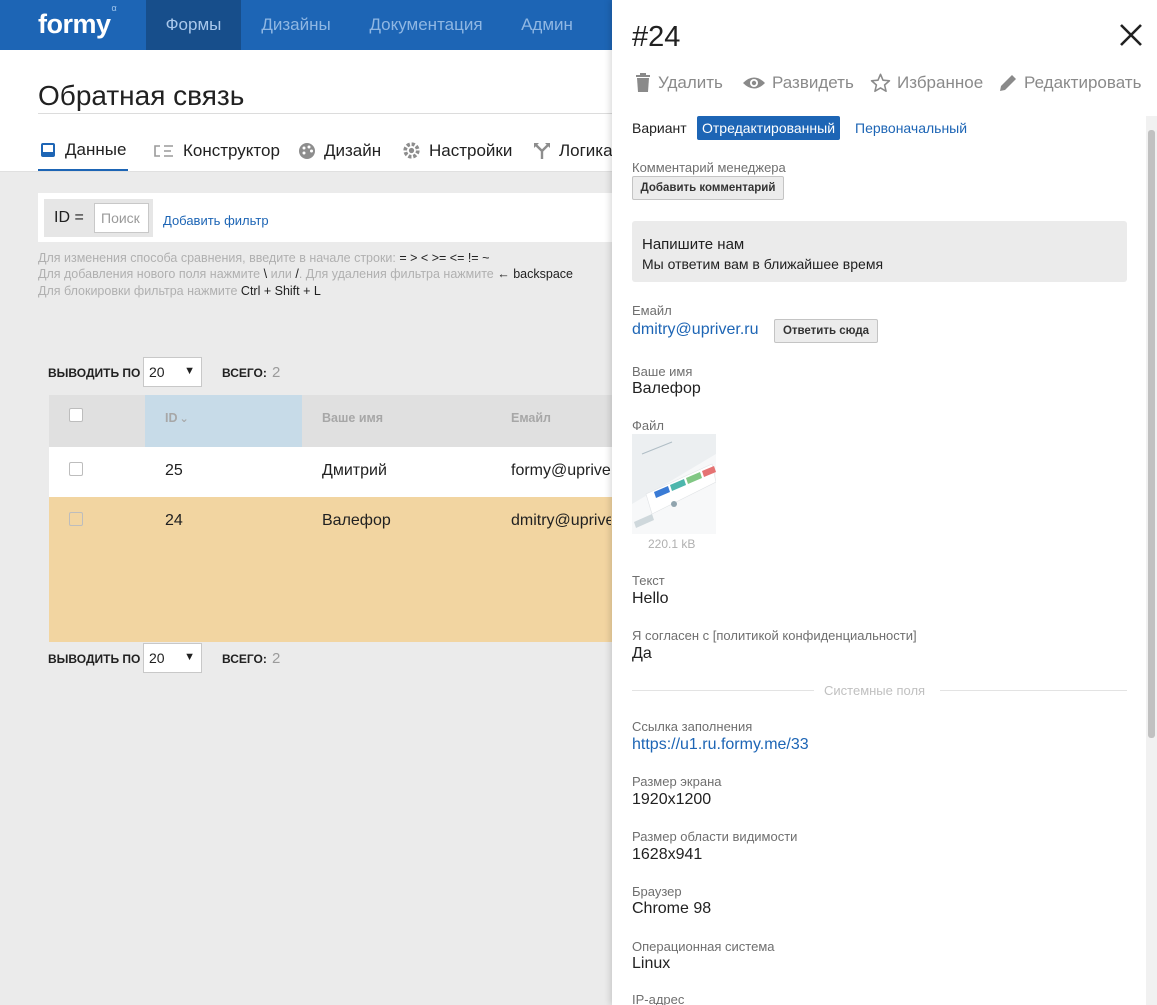 The height and width of the screenshot is (1005, 1157). What do you see at coordinates (411, 150) in the screenshot?
I see `gear-icon` at bounding box center [411, 150].